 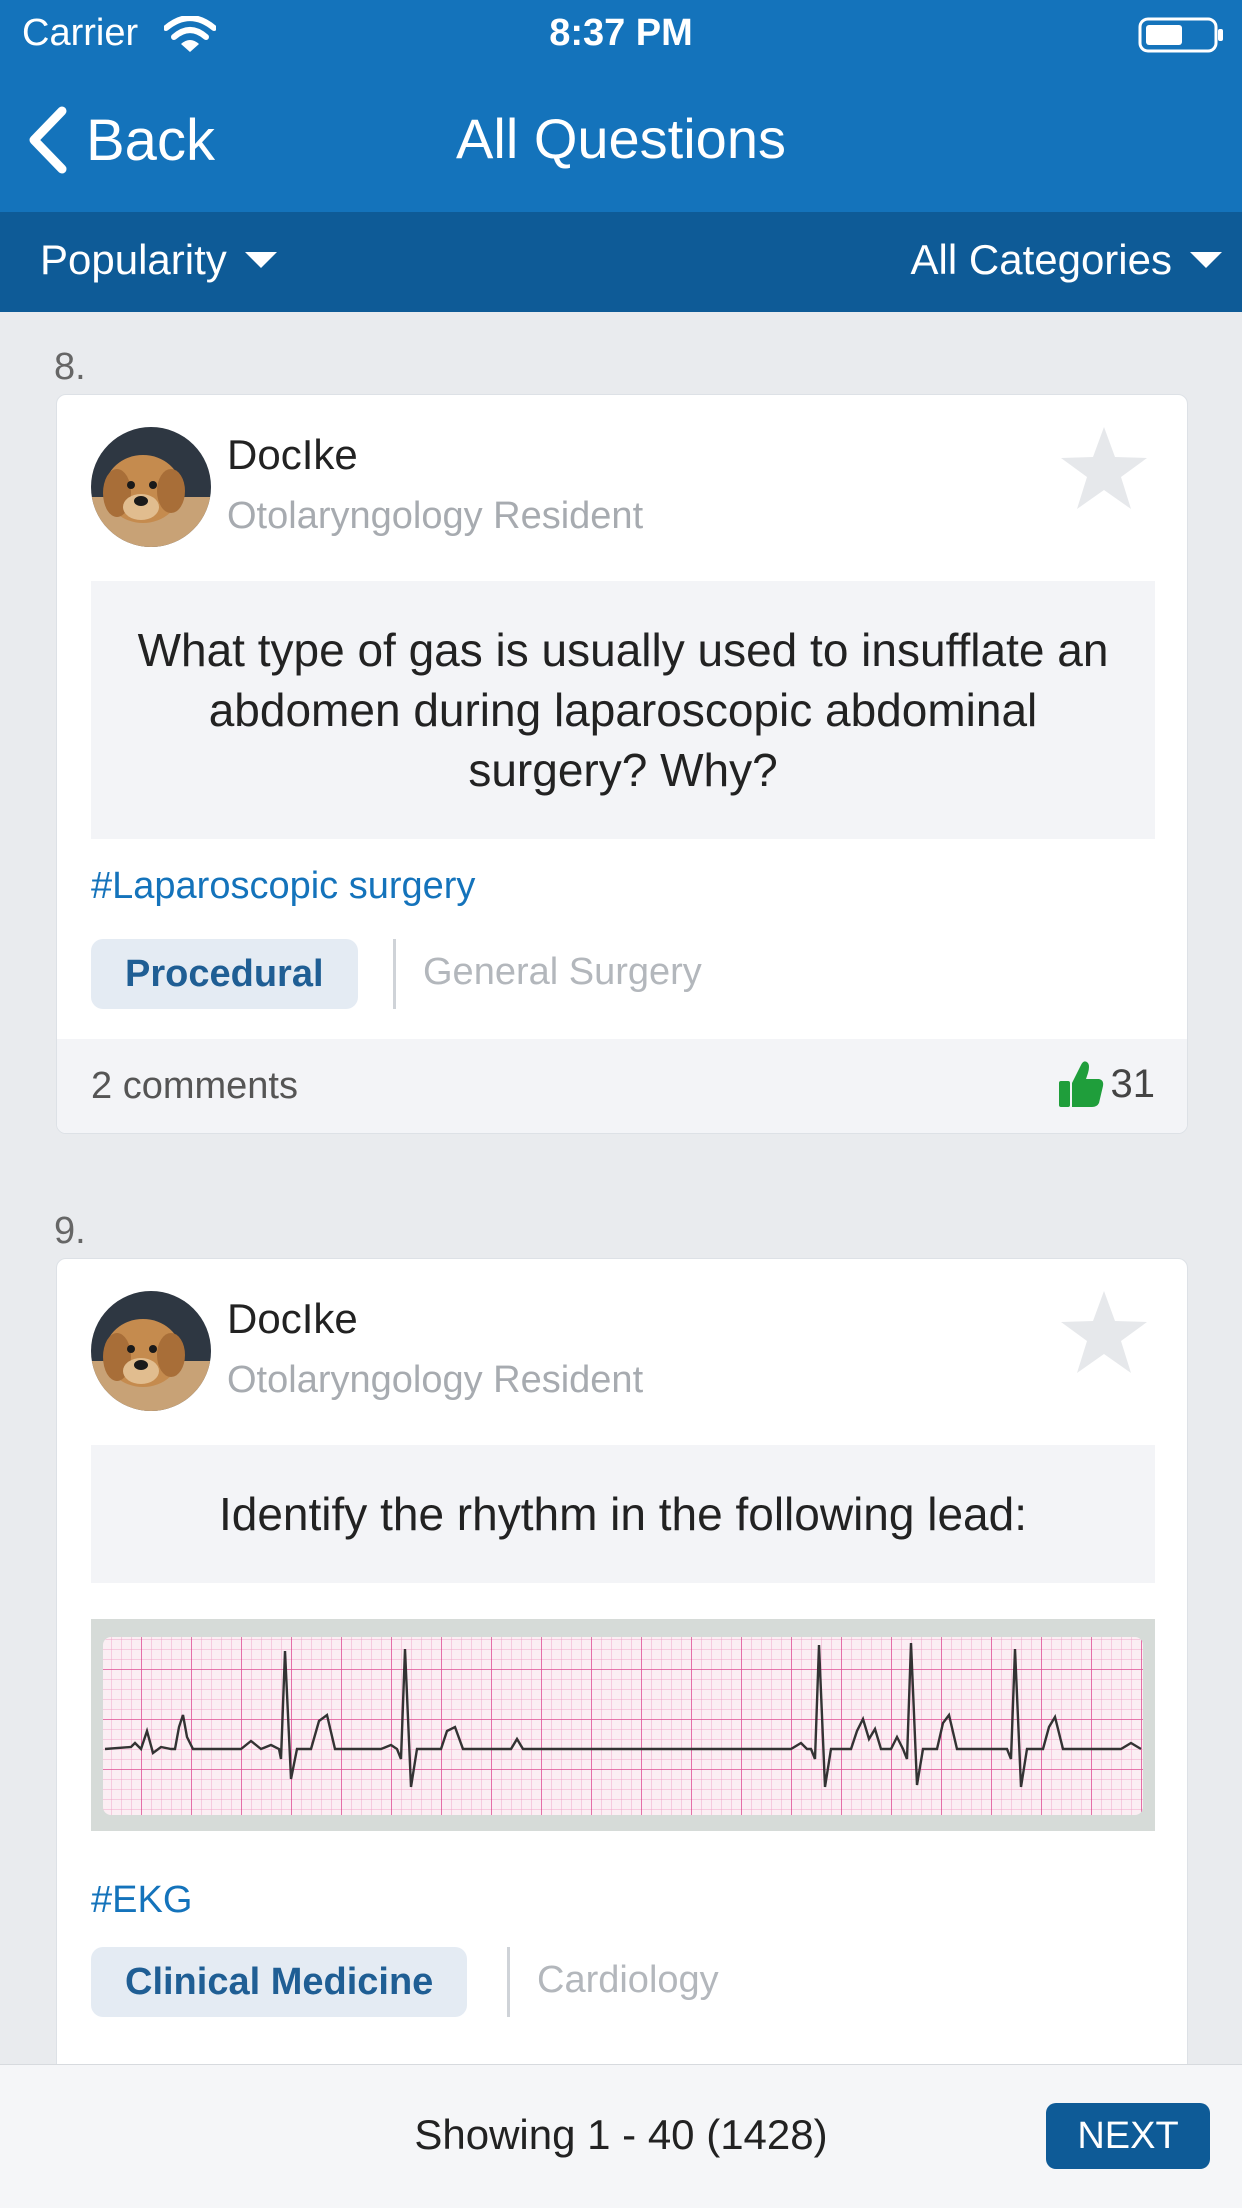 I want to click on ekg-strip-graphic, so click(x=623, y=1725).